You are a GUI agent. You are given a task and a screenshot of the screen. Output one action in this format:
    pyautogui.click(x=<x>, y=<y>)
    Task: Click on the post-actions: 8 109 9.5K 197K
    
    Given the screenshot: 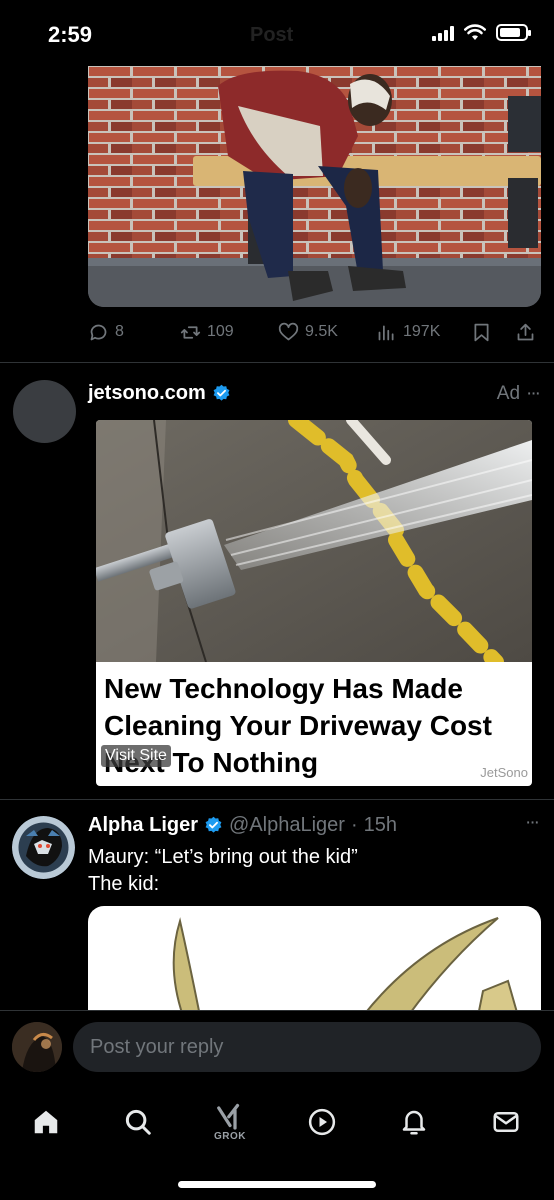 What is the action you would take?
    pyautogui.click(x=314, y=332)
    